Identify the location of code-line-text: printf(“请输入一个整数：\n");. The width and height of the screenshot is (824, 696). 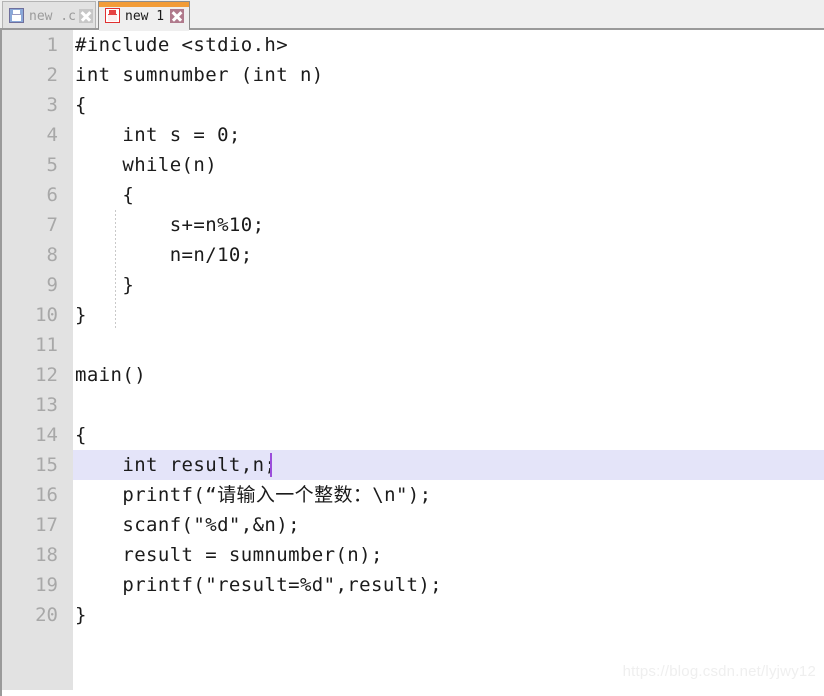
(253, 495).